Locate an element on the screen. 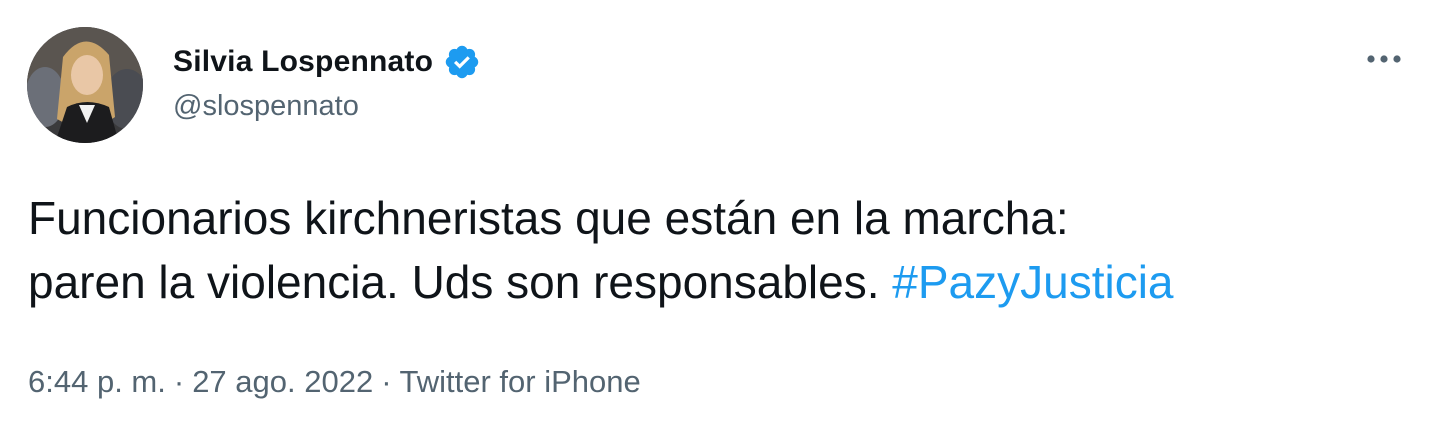  avatar is located at coordinates (85, 85).